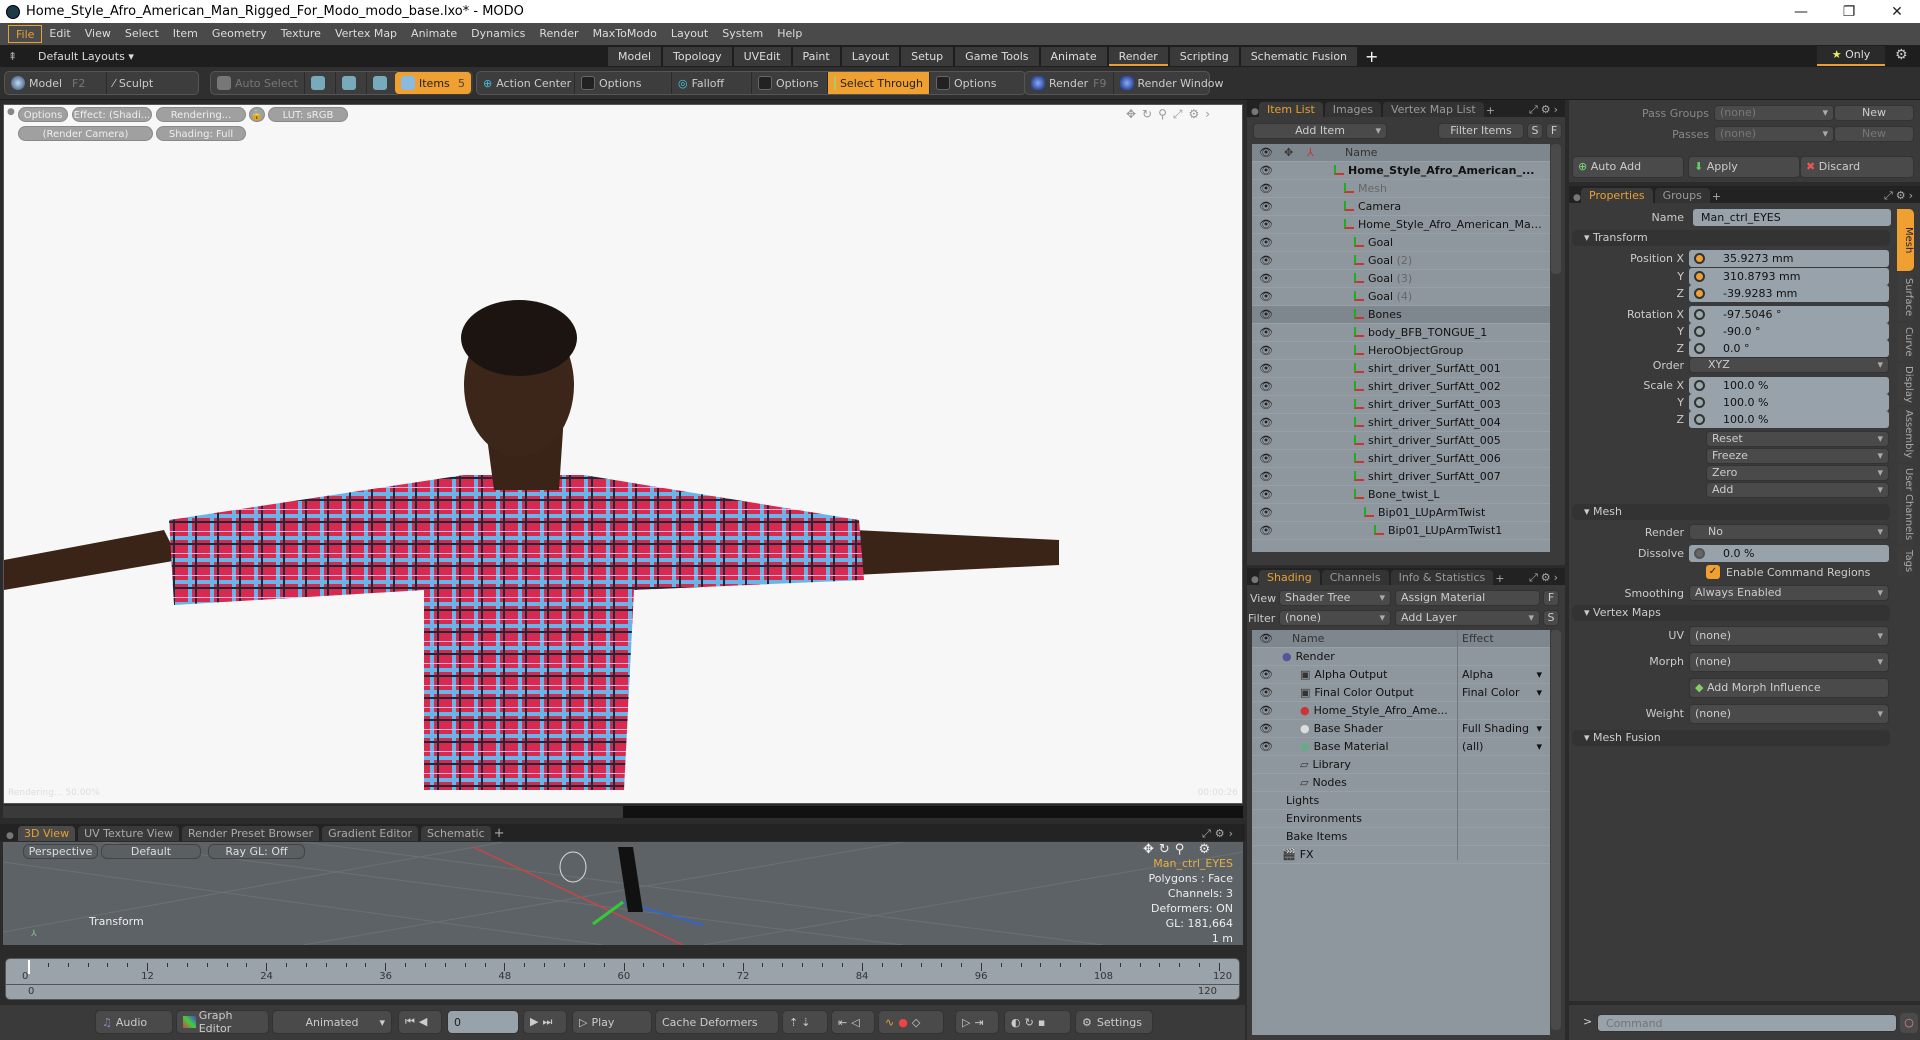 The height and width of the screenshot is (1040, 1920). Describe the element at coordinates (1617, 195) in the screenshot. I see `tab-properties: Properties` at that location.